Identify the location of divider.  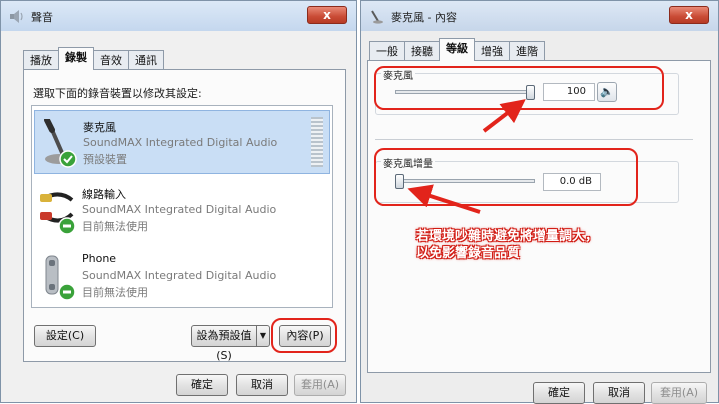
(534, 139).